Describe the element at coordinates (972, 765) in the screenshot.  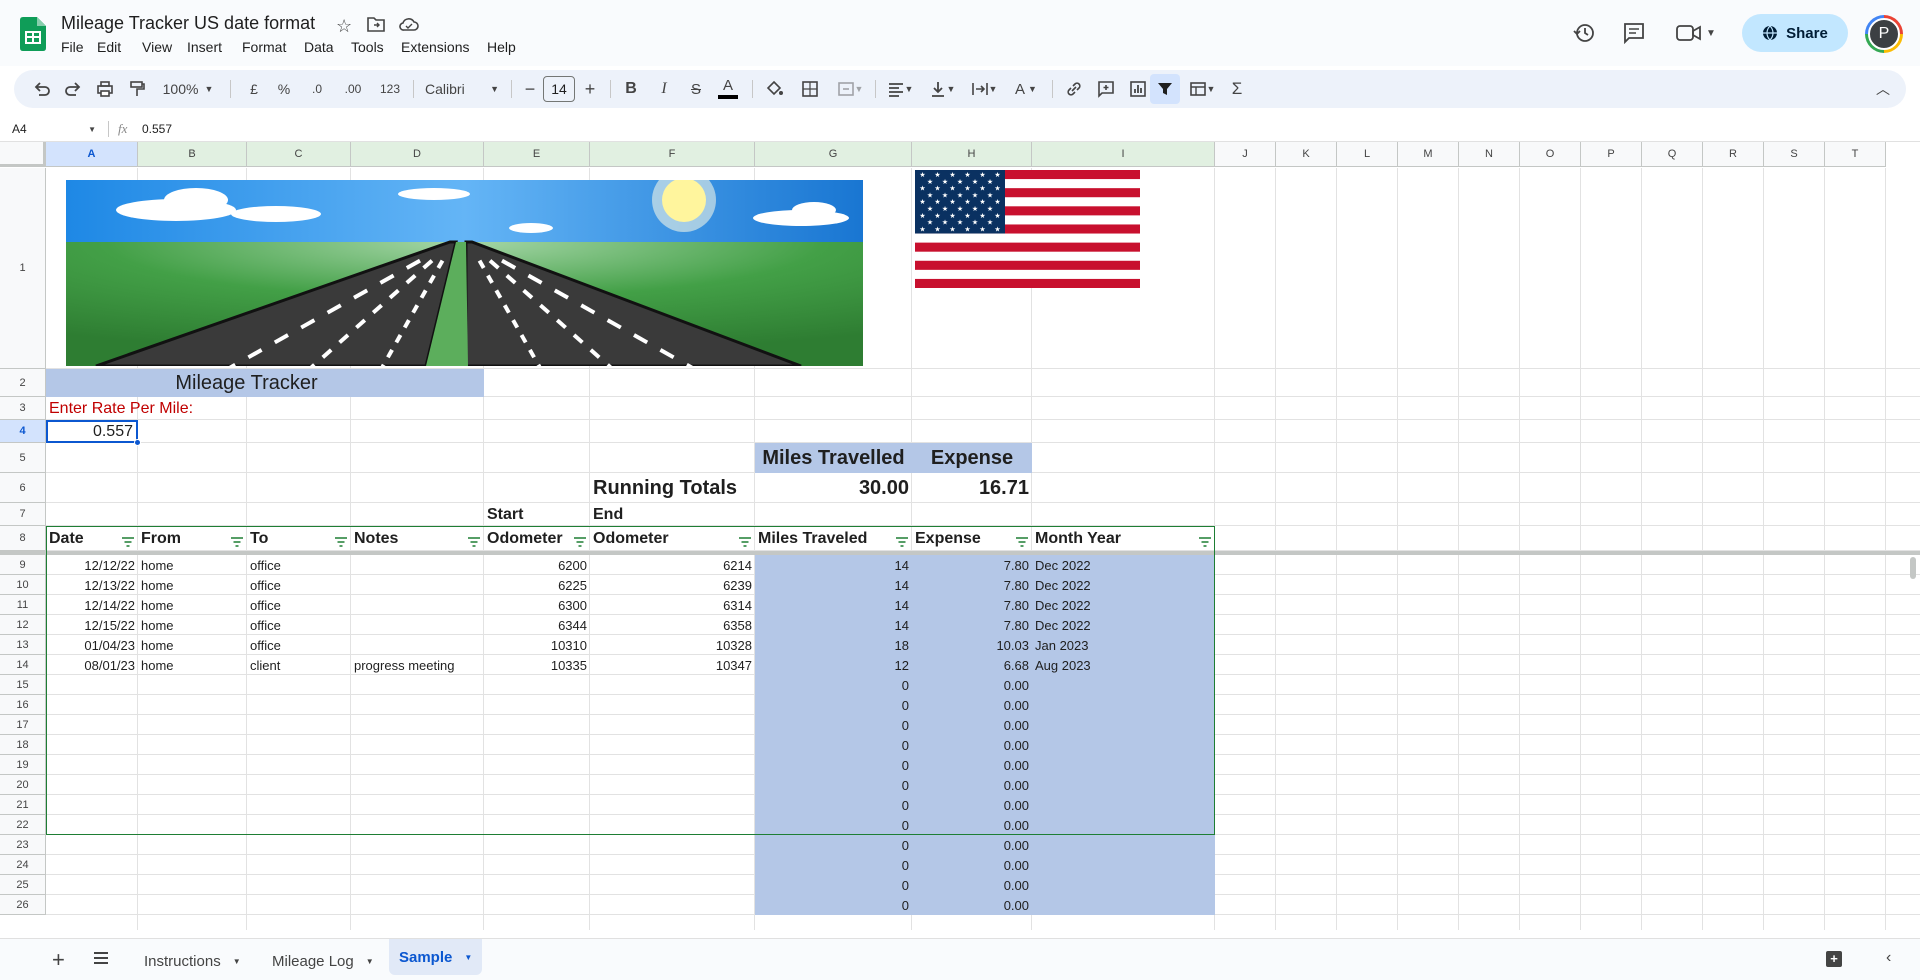
I see `cell-h19: 0.00` at that location.